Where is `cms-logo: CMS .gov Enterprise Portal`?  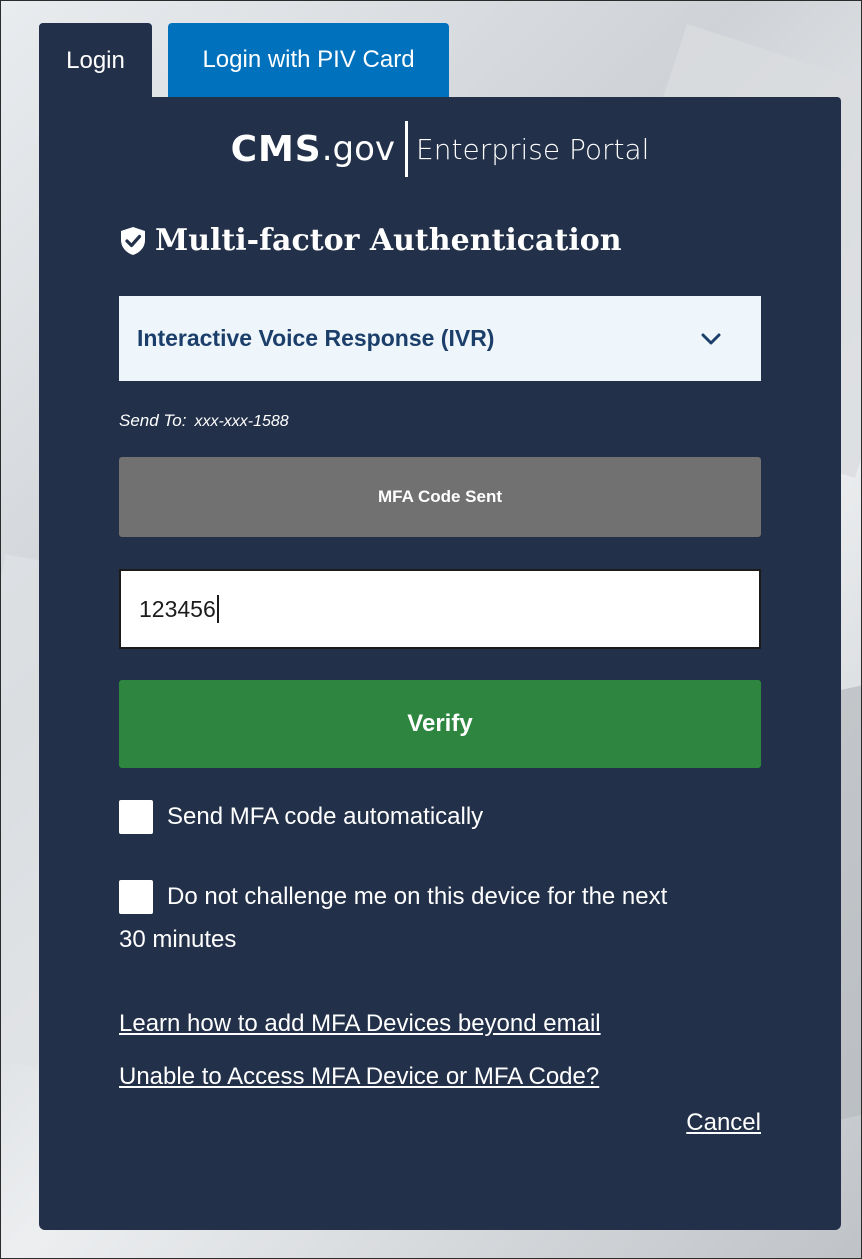
cms-logo: CMS .gov Enterprise Portal is located at coordinates (440, 149).